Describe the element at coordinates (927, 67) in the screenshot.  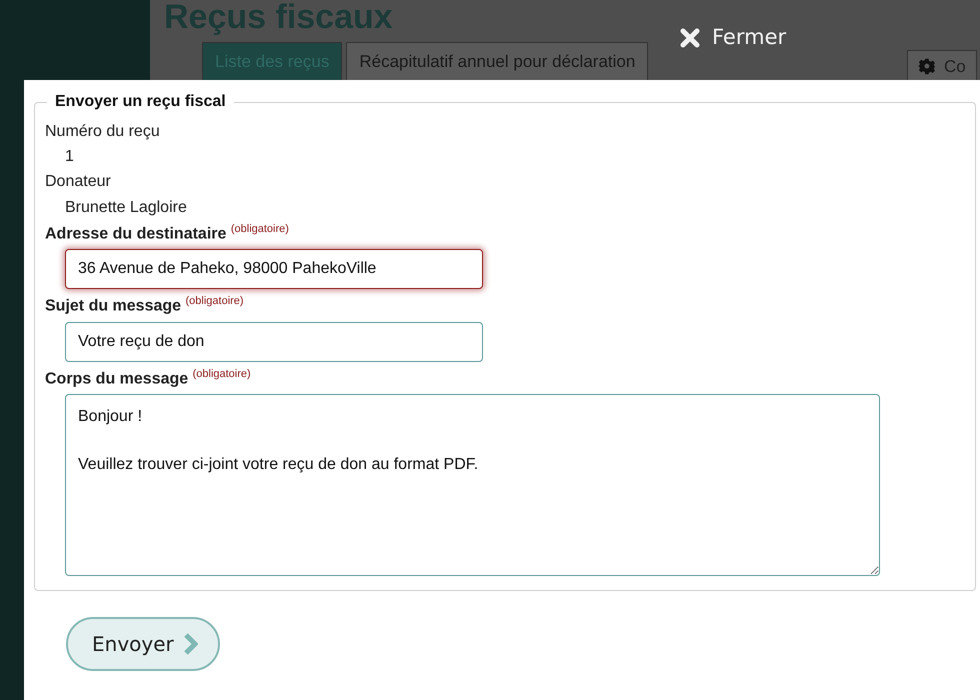
I see `gear-icon` at that location.